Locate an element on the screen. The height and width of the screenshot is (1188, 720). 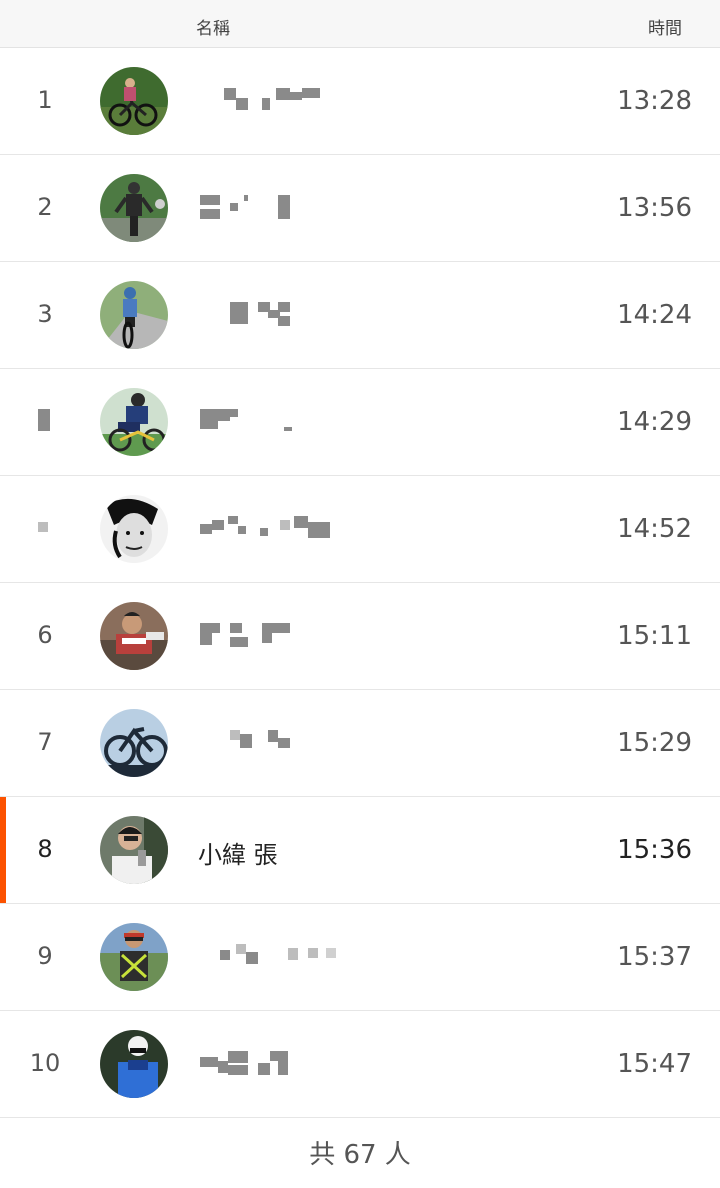
leaderboard-row: 2 13:56 is located at coordinates (360, 208).